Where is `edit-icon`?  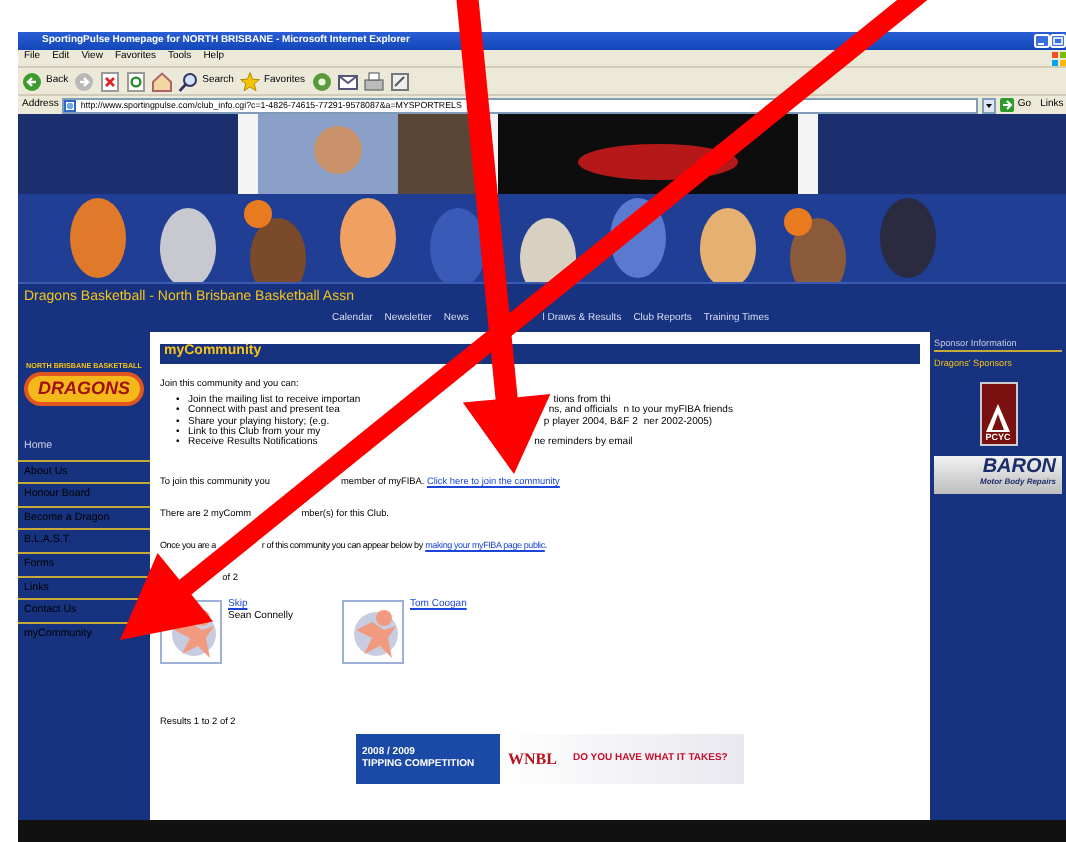
edit-icon is located at coordinates (399, 81).